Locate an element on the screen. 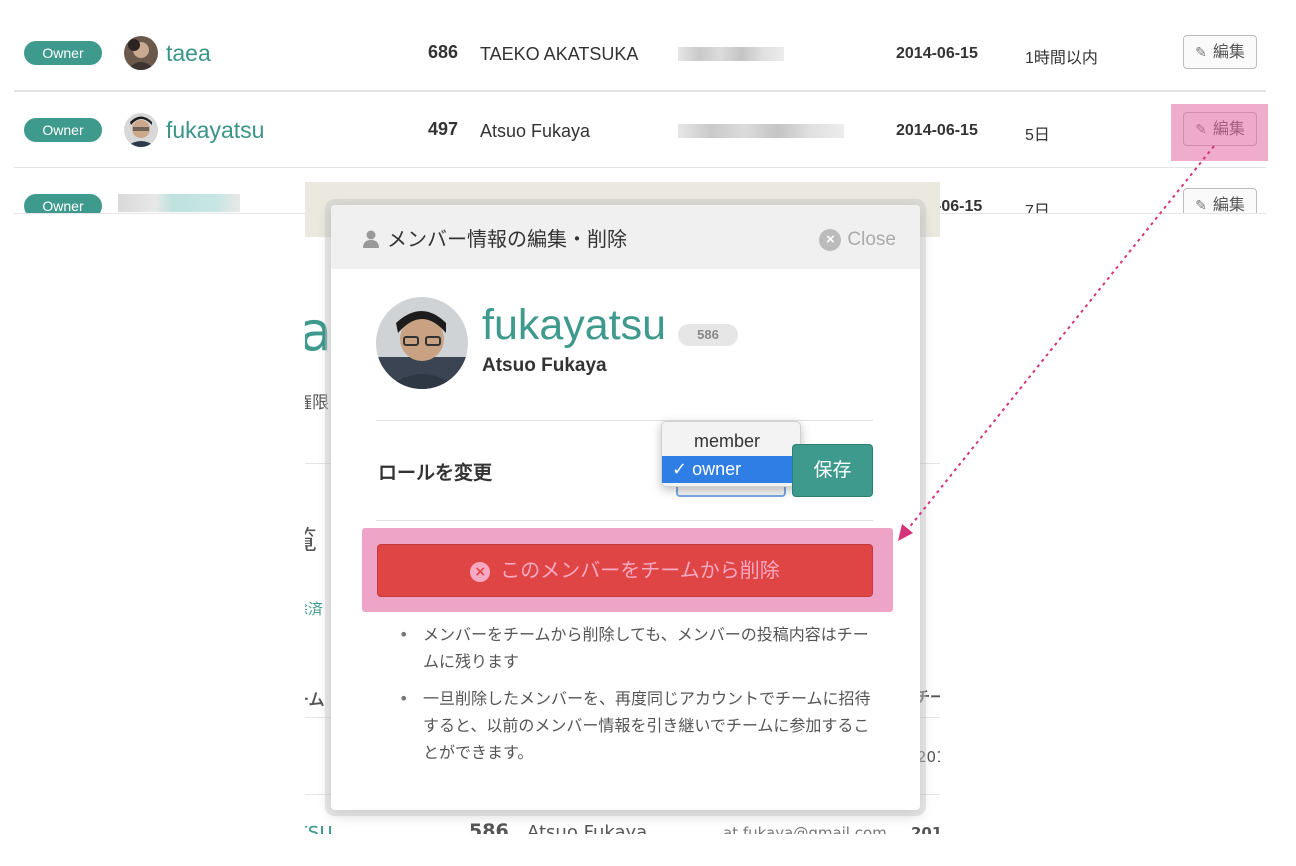 The height and width of the screenshot is (866, 1296). modal-title-text: メンバー情報の編集・削除 is located at coordinates (507, 239).